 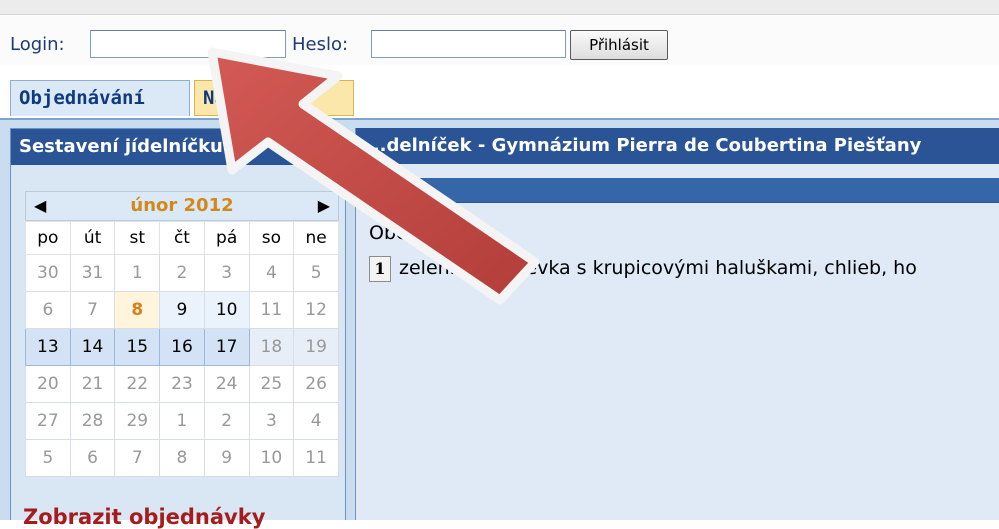 What do you see at coordinates (137, 310) in the screenshot?
I see `calendar-day-today: 8` at bounding box center [137, 310].